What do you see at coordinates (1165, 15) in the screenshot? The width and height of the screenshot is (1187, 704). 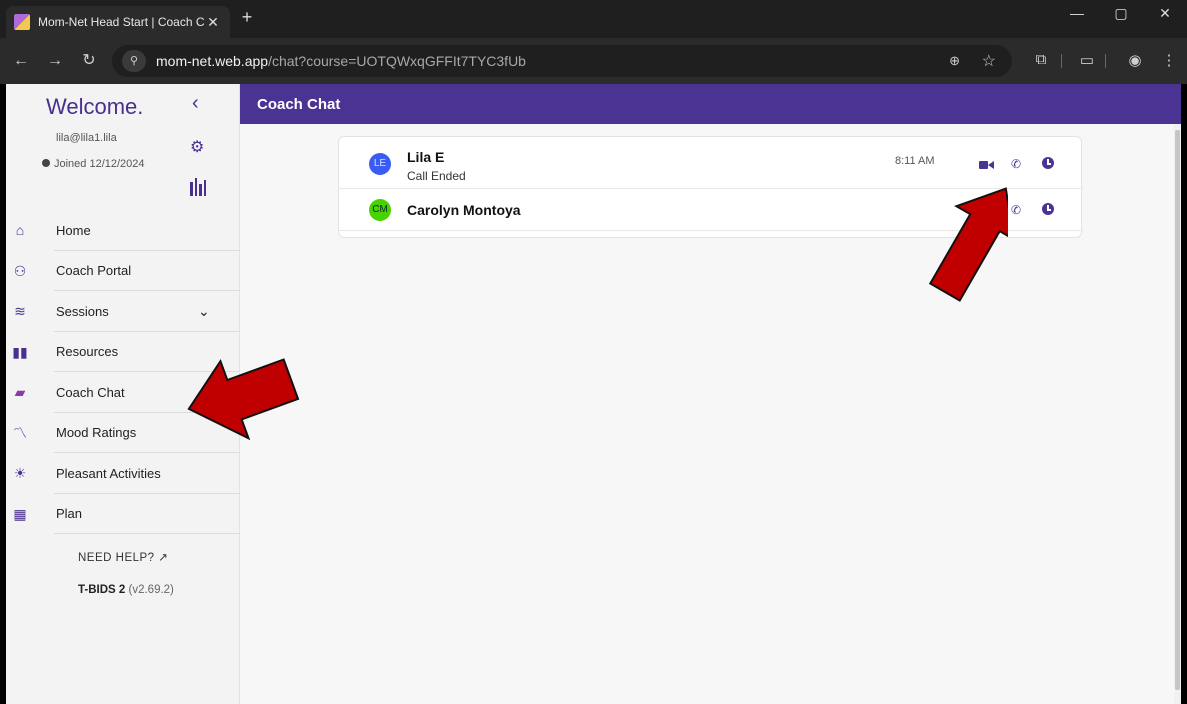 I see `window-close-button: ✕` at bounding box center [1165, 15].